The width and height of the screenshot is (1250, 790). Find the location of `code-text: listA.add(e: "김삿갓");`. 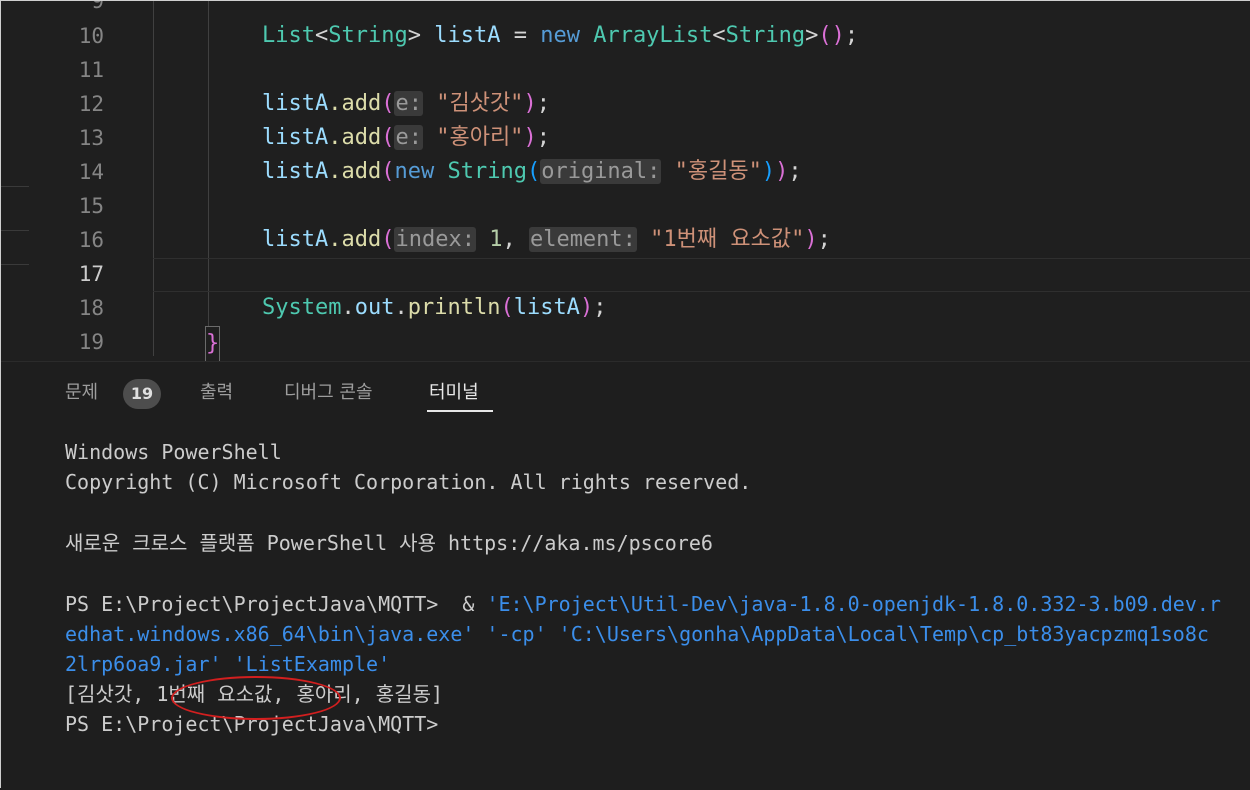

code-text: listA.add(e: "김삿갓"); is located at coordinates (406, 103).